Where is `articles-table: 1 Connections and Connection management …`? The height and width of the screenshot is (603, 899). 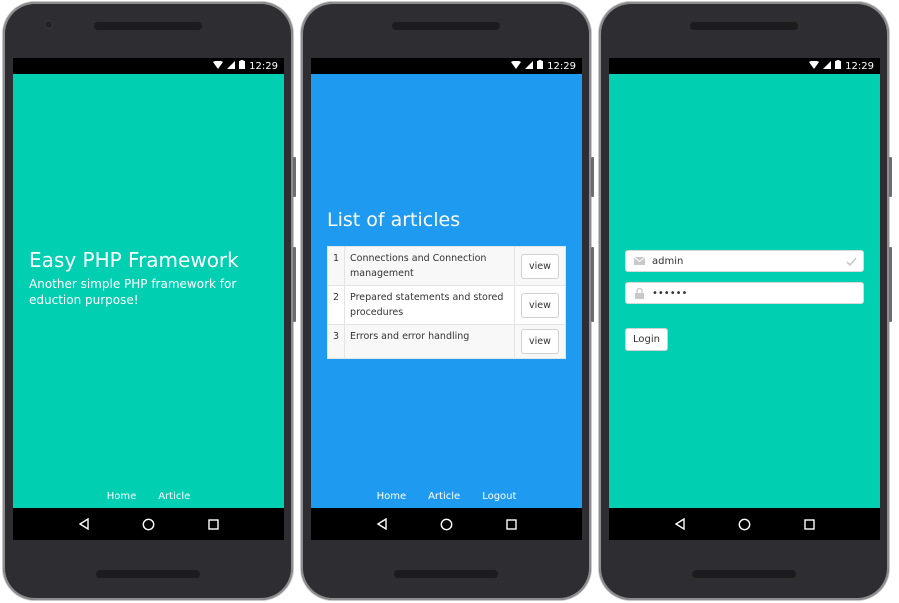 articles-table: 1 Connections and Connection management … is located at coordinates (446, 302).